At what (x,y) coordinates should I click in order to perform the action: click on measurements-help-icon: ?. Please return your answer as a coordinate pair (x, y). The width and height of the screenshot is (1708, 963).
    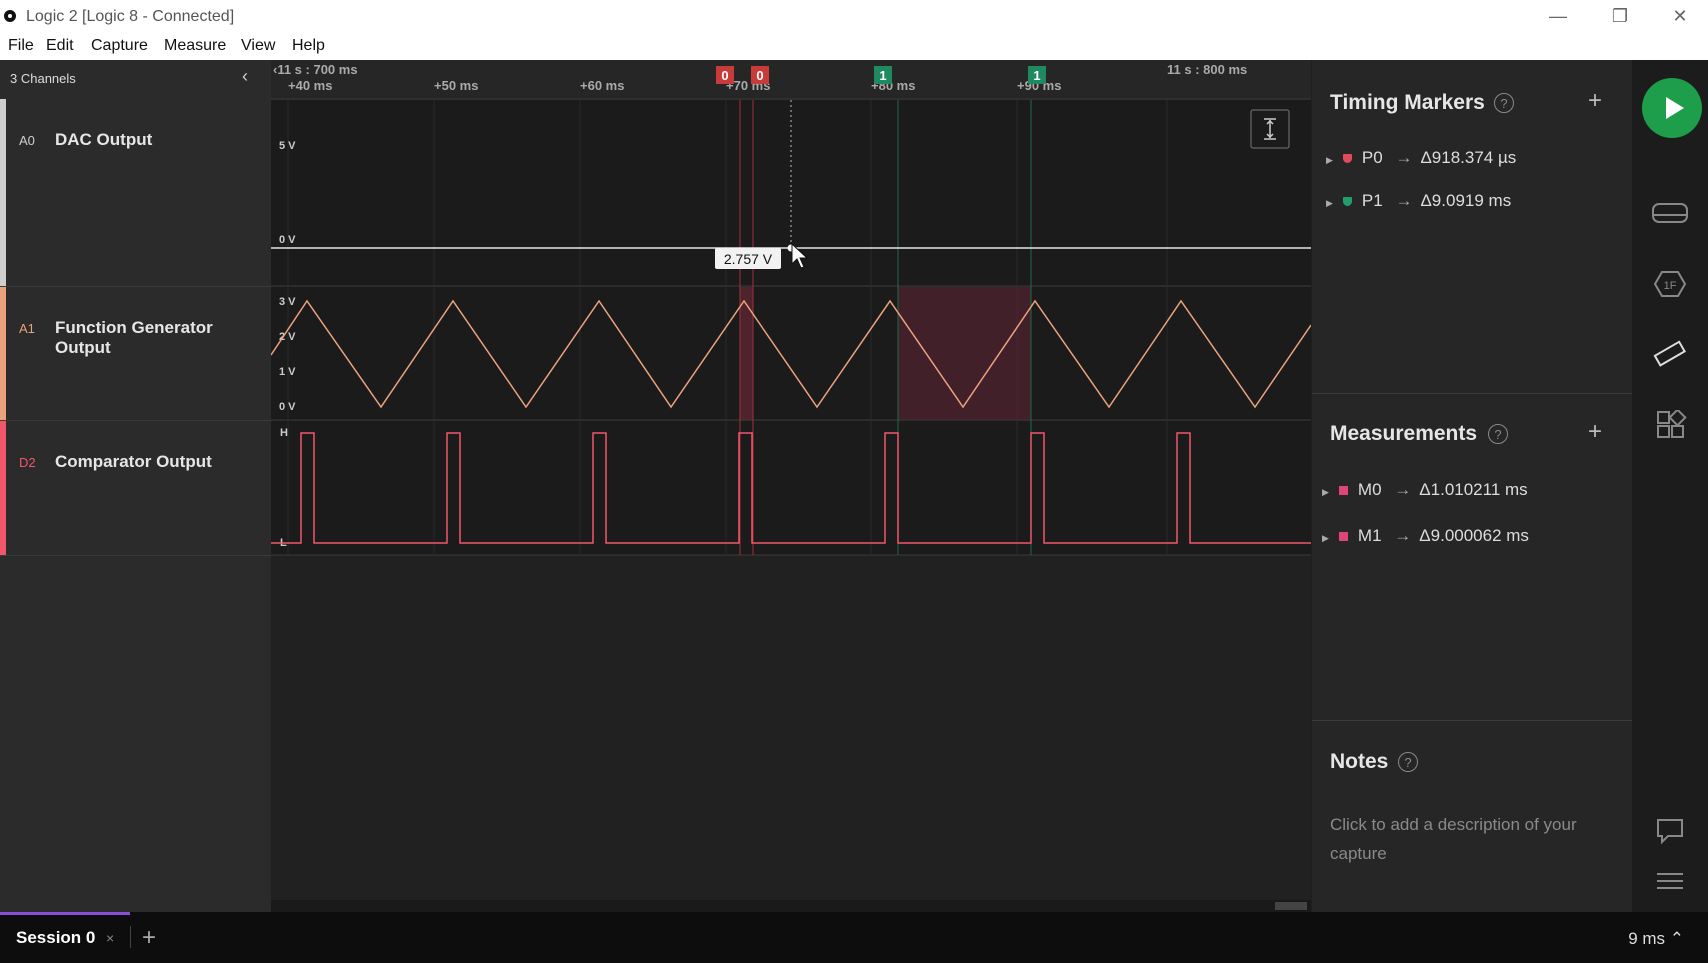
    Looking at the image, I should click on (1498, 434).